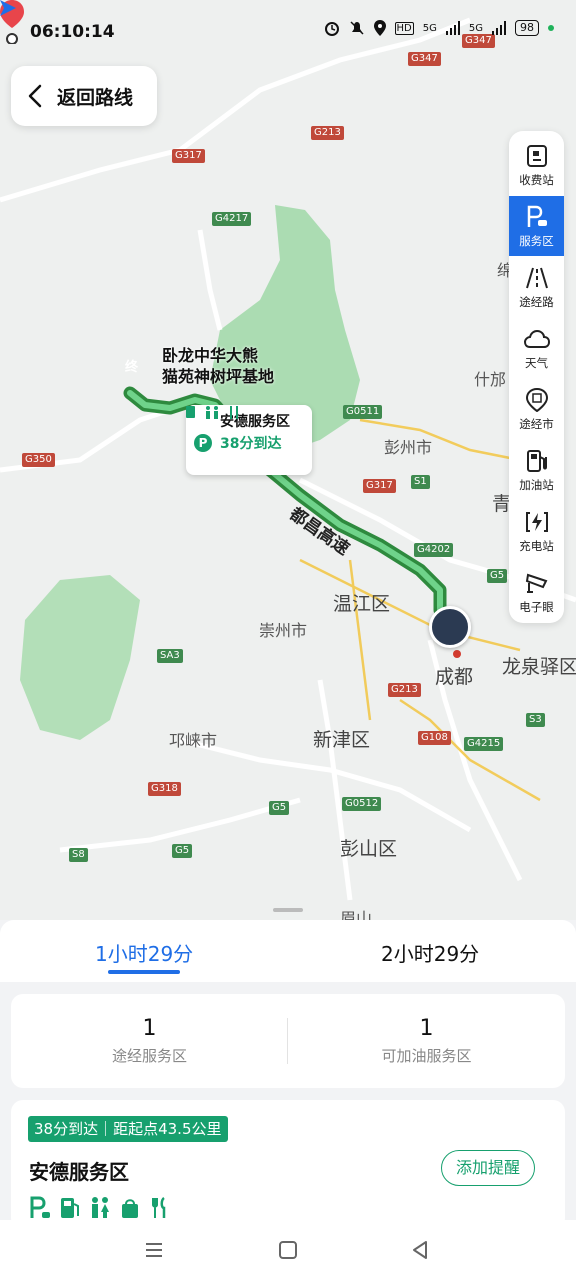  I want to click on road-tag: S3, so click(535, 720).